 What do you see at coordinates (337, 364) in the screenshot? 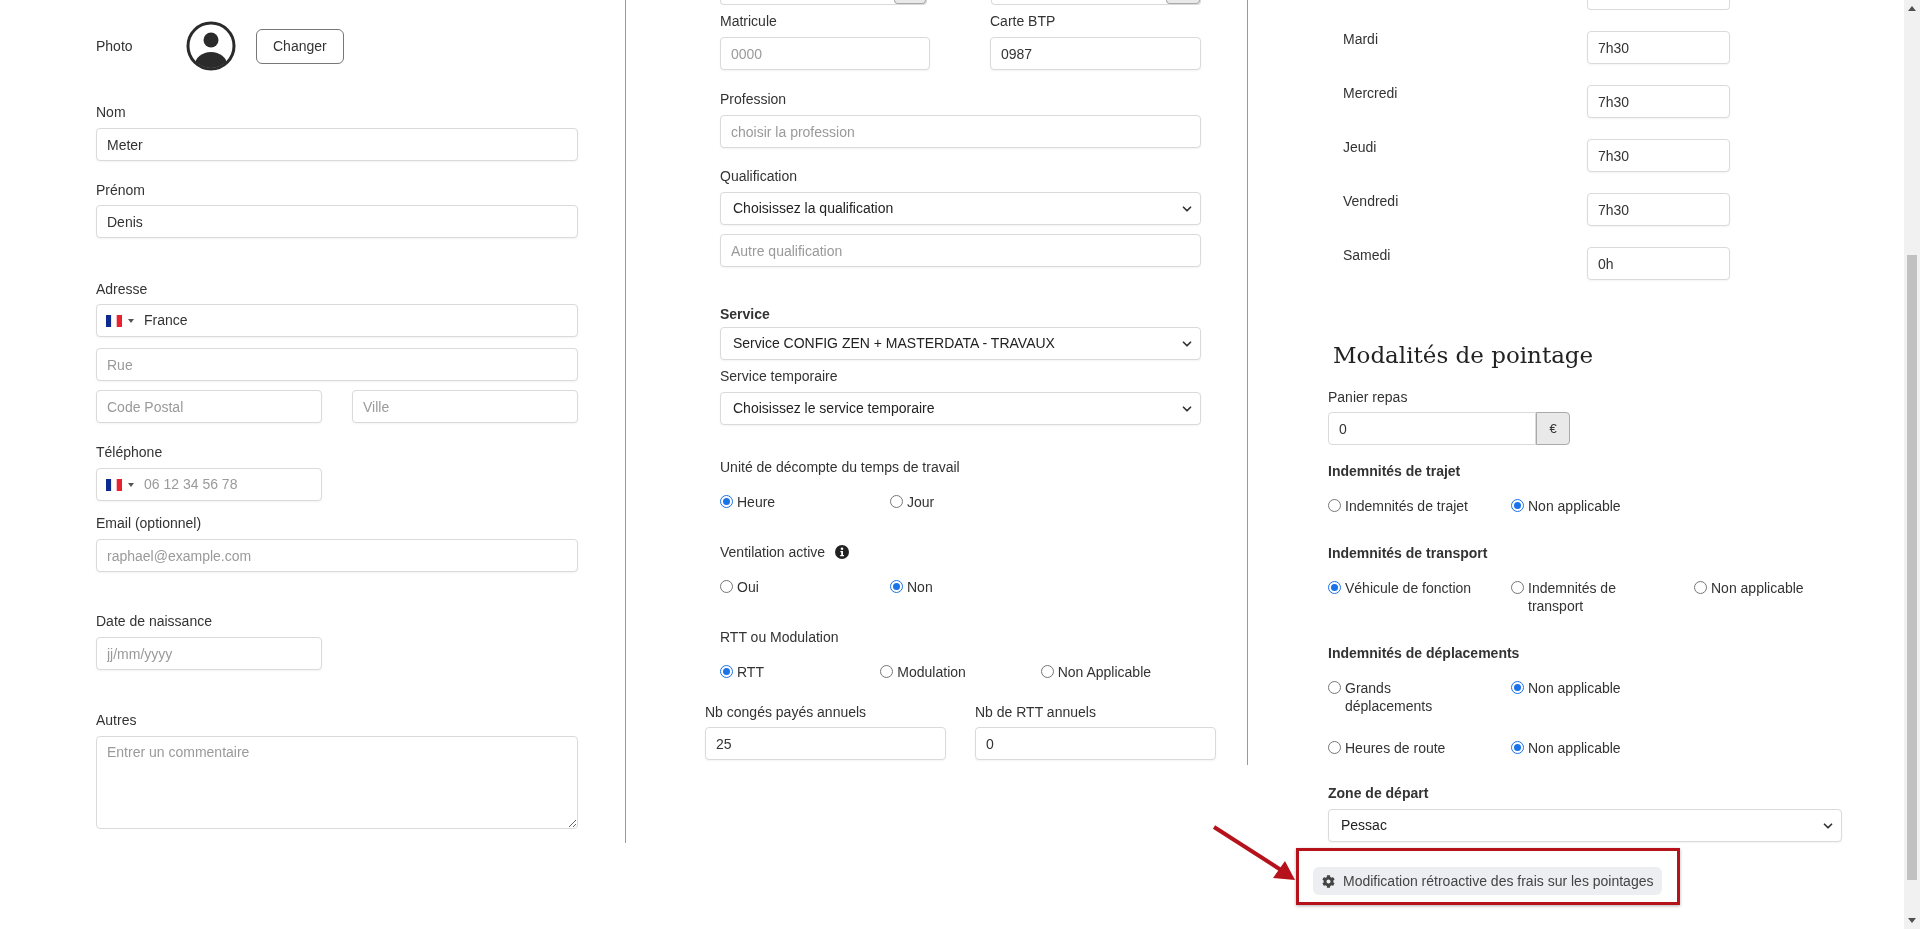
I see `input-field: Rue` at bounding box center [337, 364].